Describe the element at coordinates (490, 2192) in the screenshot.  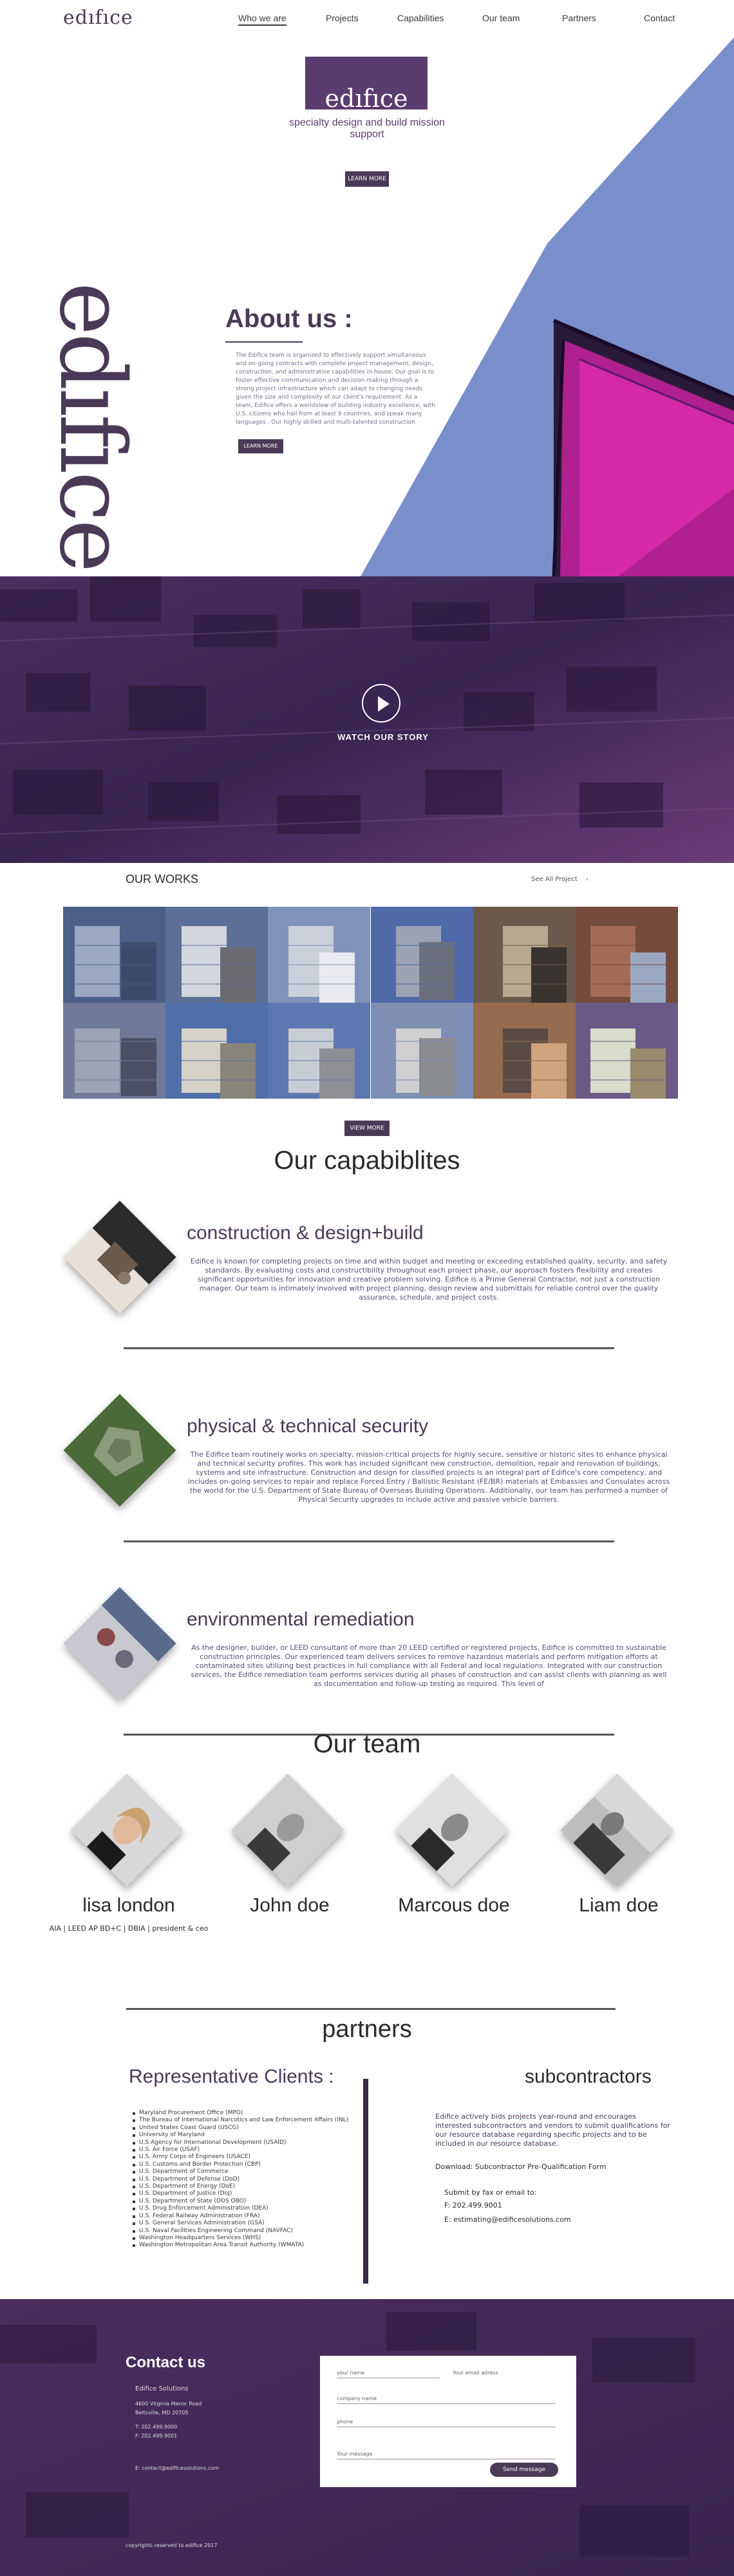
I see `submit-label: Submit by fax or email to:` at that location.